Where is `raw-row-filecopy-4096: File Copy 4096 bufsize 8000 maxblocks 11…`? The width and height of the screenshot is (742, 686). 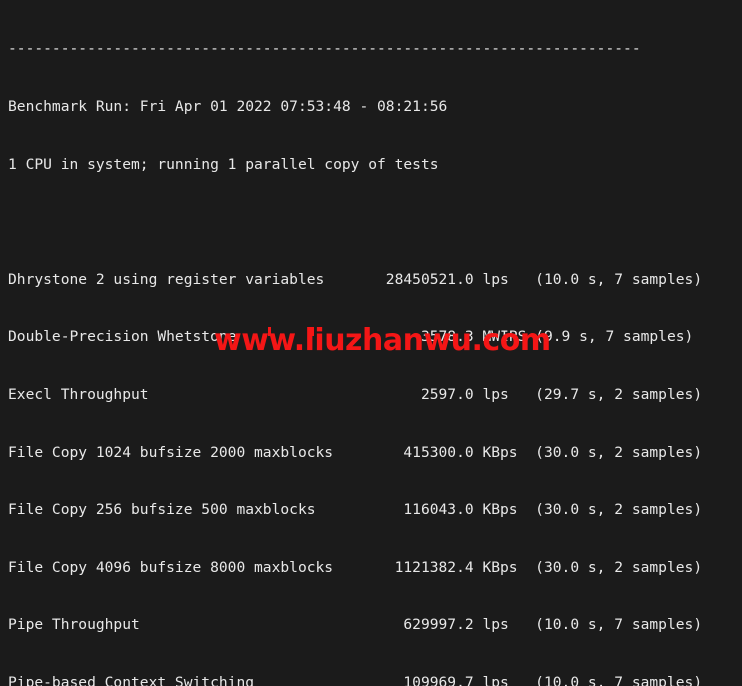 raw-row-filecopy-4096: File Copy 4096 bufsize 8000 maxblocks 11… is located at coordinates (355, 567).